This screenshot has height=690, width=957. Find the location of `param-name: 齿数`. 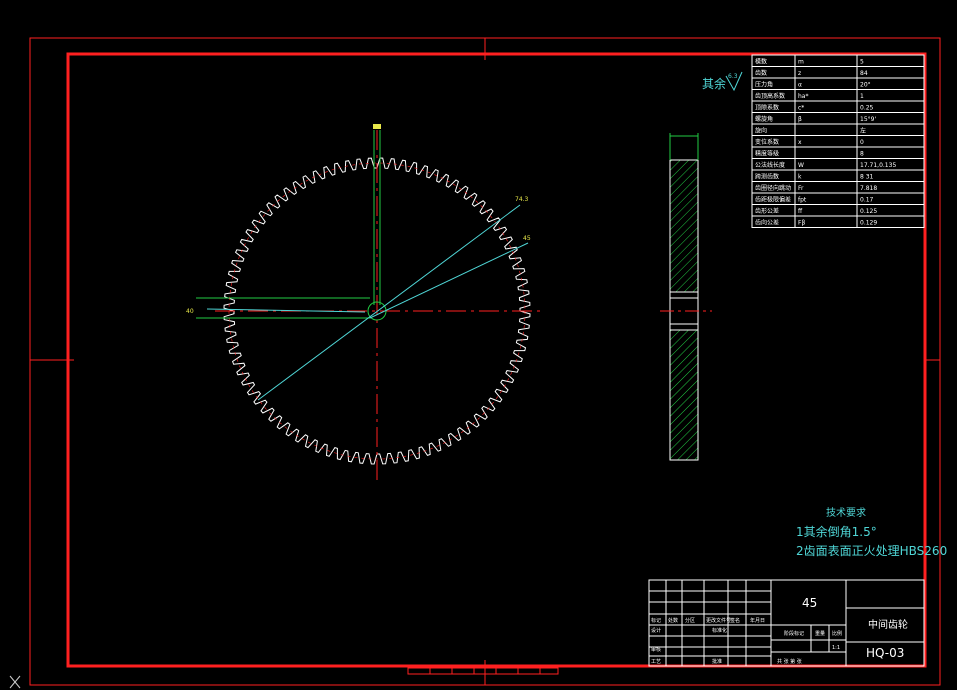

param-name: 齿数 is located at coordinates (761, 73).